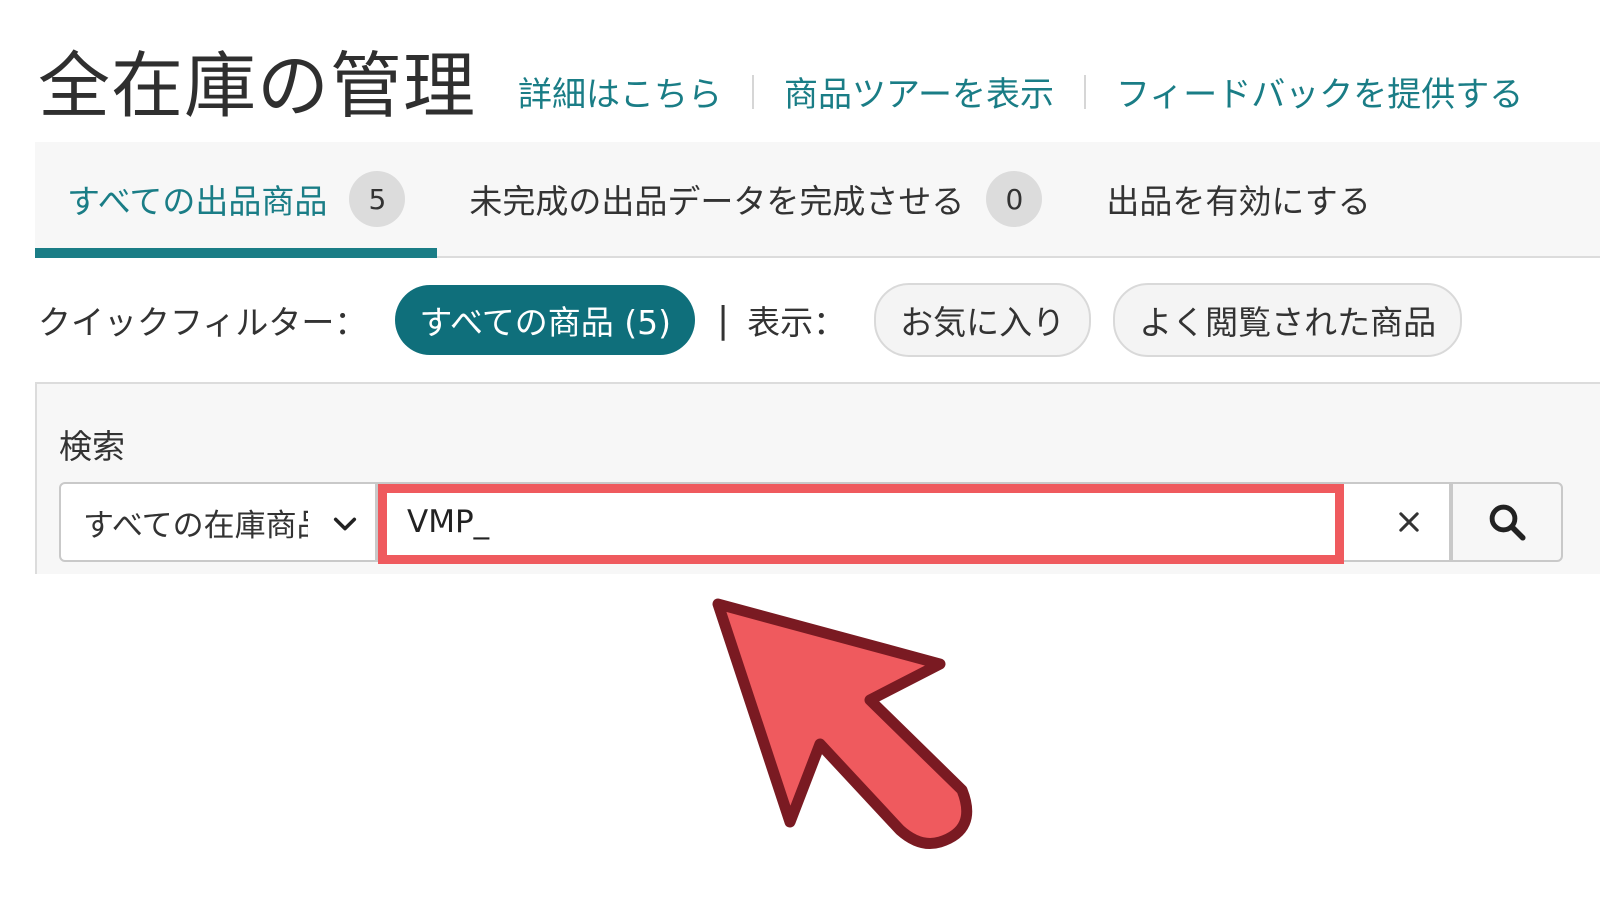 Image resolution: width=1600 pixels, height=900 pixels. I want to click on search-button, so click(1507, 522).